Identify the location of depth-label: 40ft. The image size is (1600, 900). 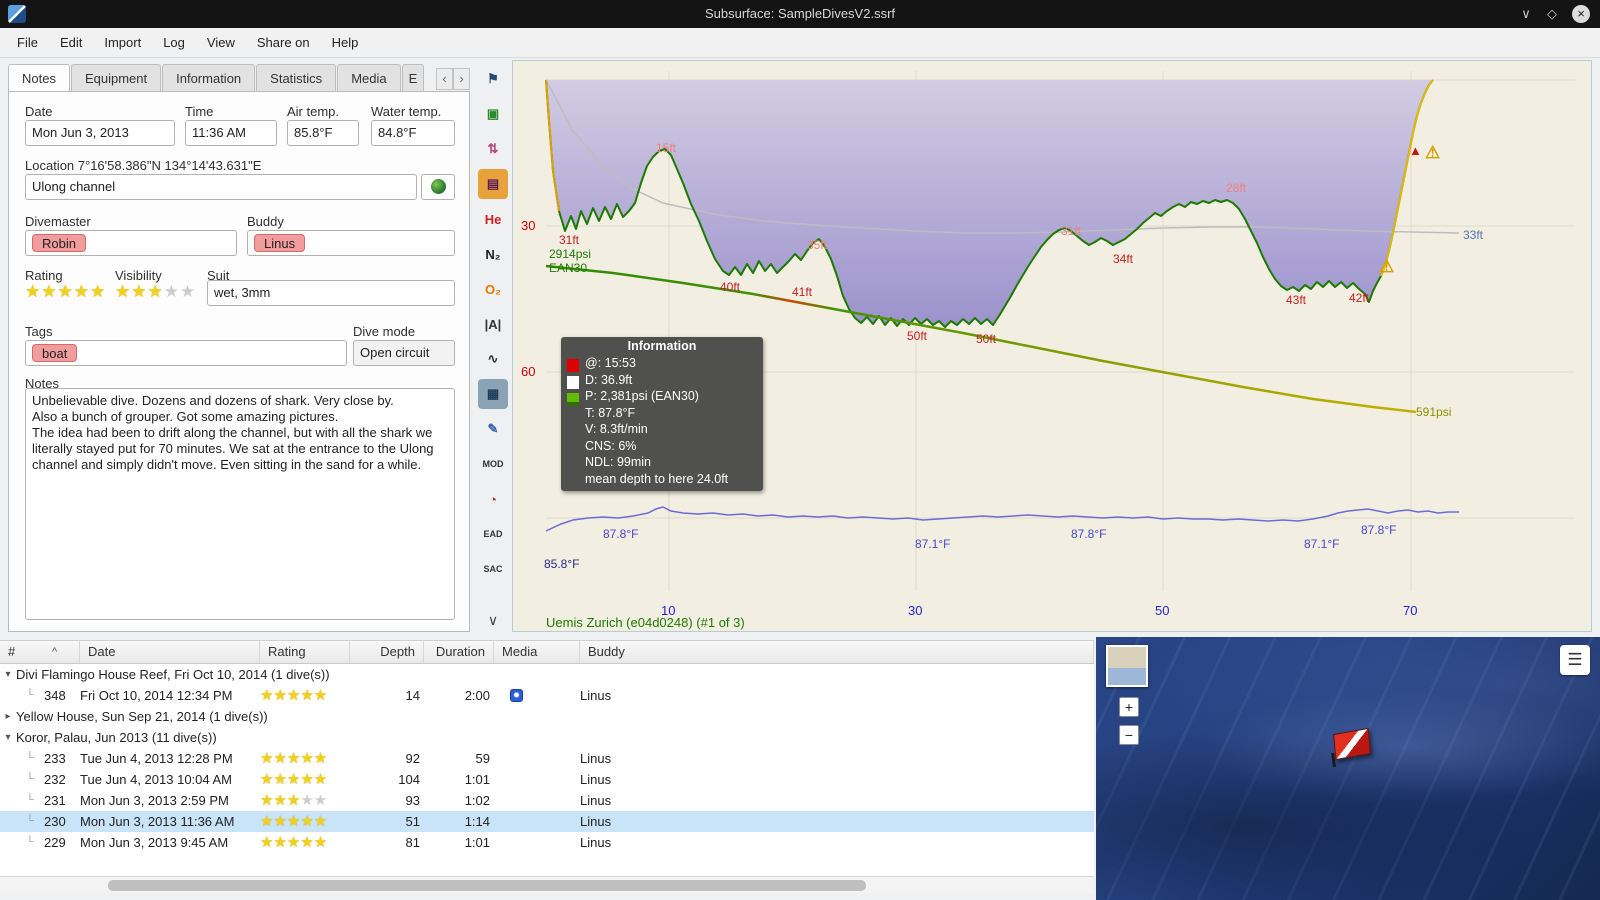
(730, 287).